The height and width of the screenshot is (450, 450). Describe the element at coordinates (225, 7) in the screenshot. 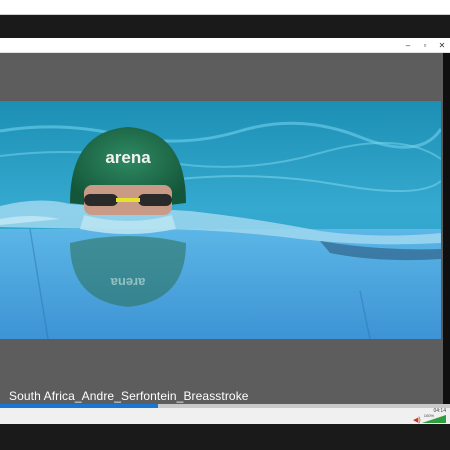

I see `top-browser-strip` at that location.